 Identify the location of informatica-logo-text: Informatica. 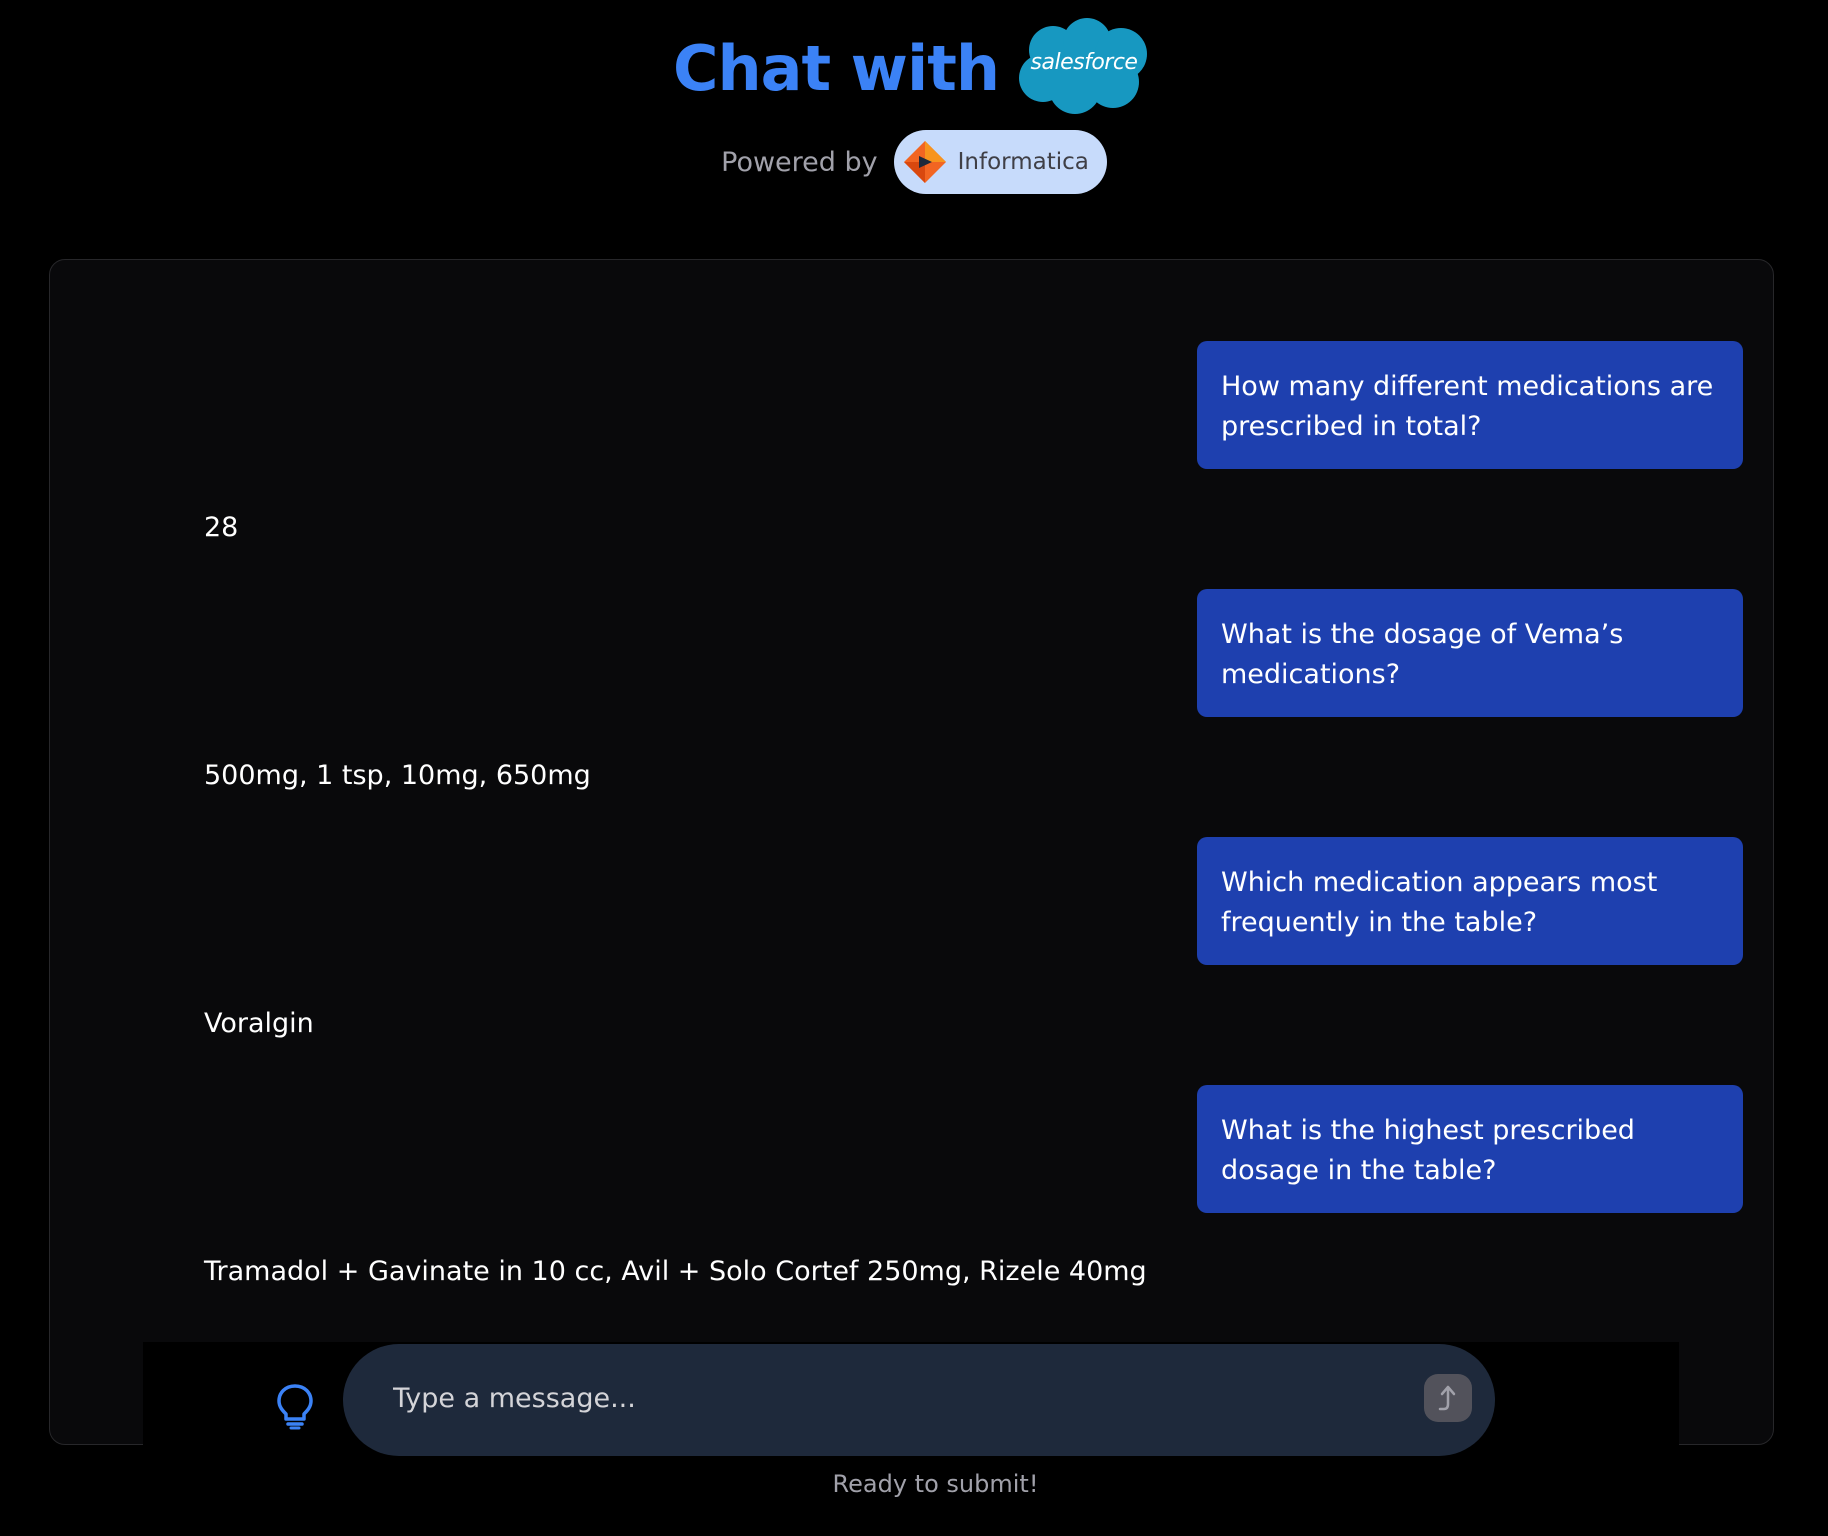
(1023, 162).